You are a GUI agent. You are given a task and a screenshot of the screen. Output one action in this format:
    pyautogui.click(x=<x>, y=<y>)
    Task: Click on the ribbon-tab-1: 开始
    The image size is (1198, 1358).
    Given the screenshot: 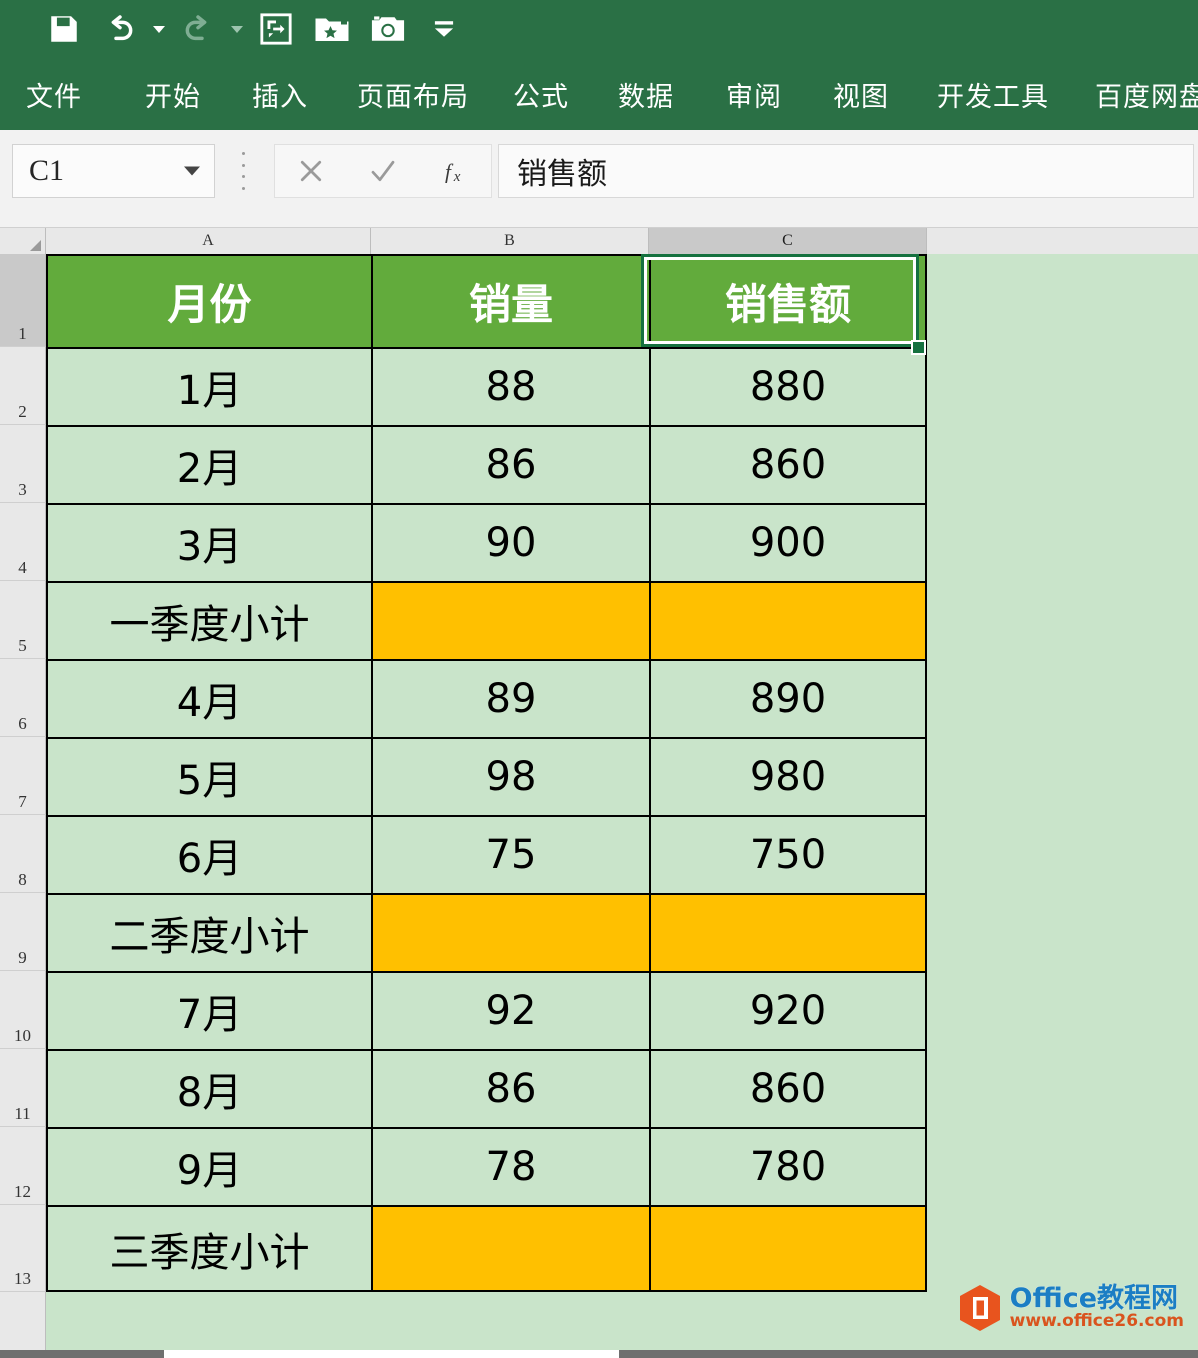 What is the action you would take?
    pyautogui.click(x=173, y=94)
    